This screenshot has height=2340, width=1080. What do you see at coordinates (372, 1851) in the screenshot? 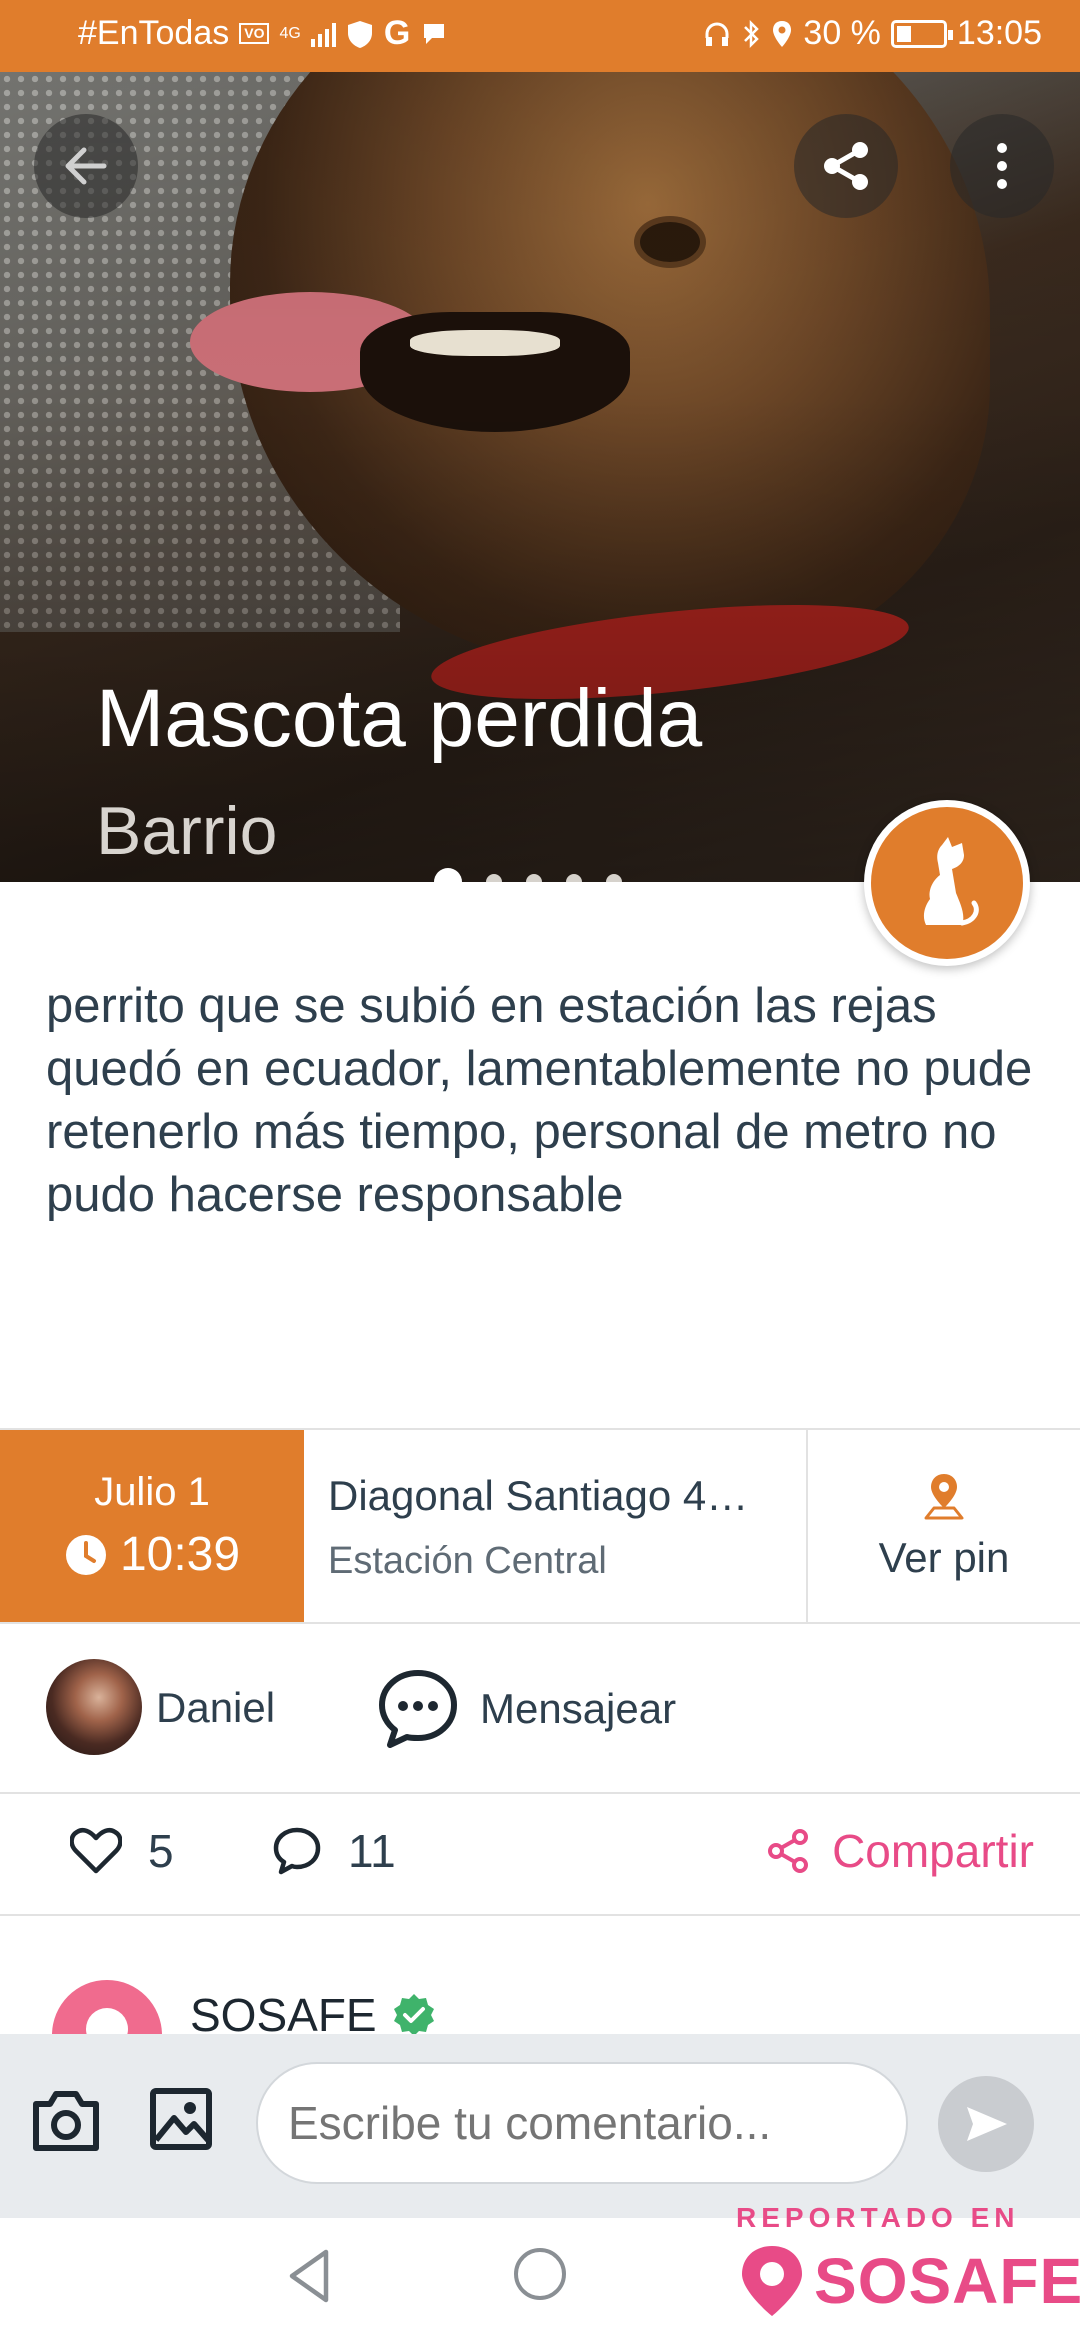
I see `comment-count: 11` at bounding box center [372, 1851].